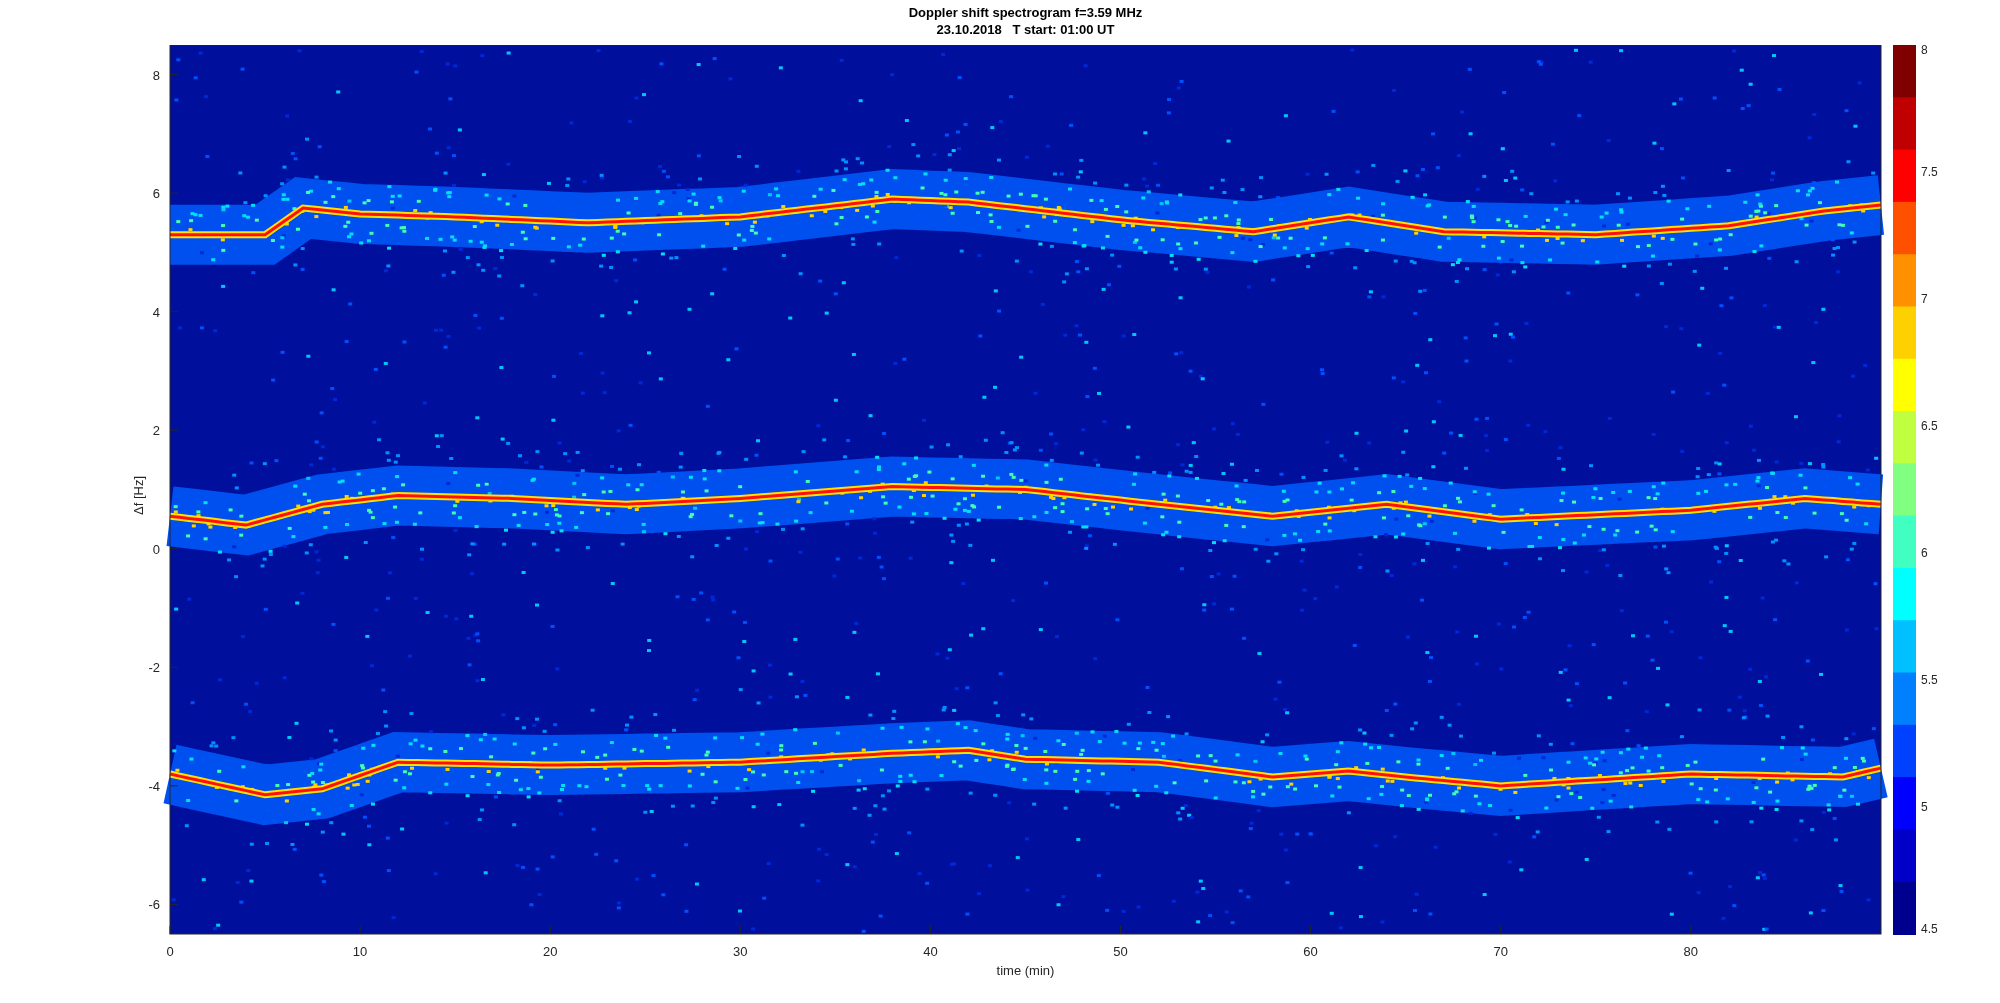 The width and height of the screenshot is (2000, 1003). I want to click on y-tick-label: 6, so click(156, 194).